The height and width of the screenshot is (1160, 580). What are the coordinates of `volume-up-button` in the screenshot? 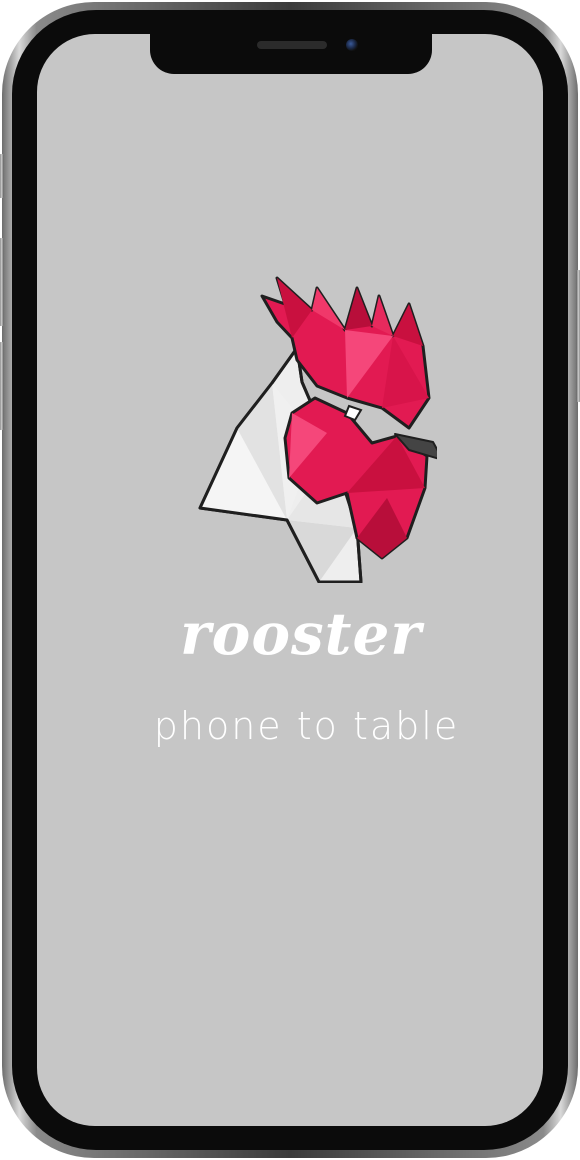 It's located at (2, 282).